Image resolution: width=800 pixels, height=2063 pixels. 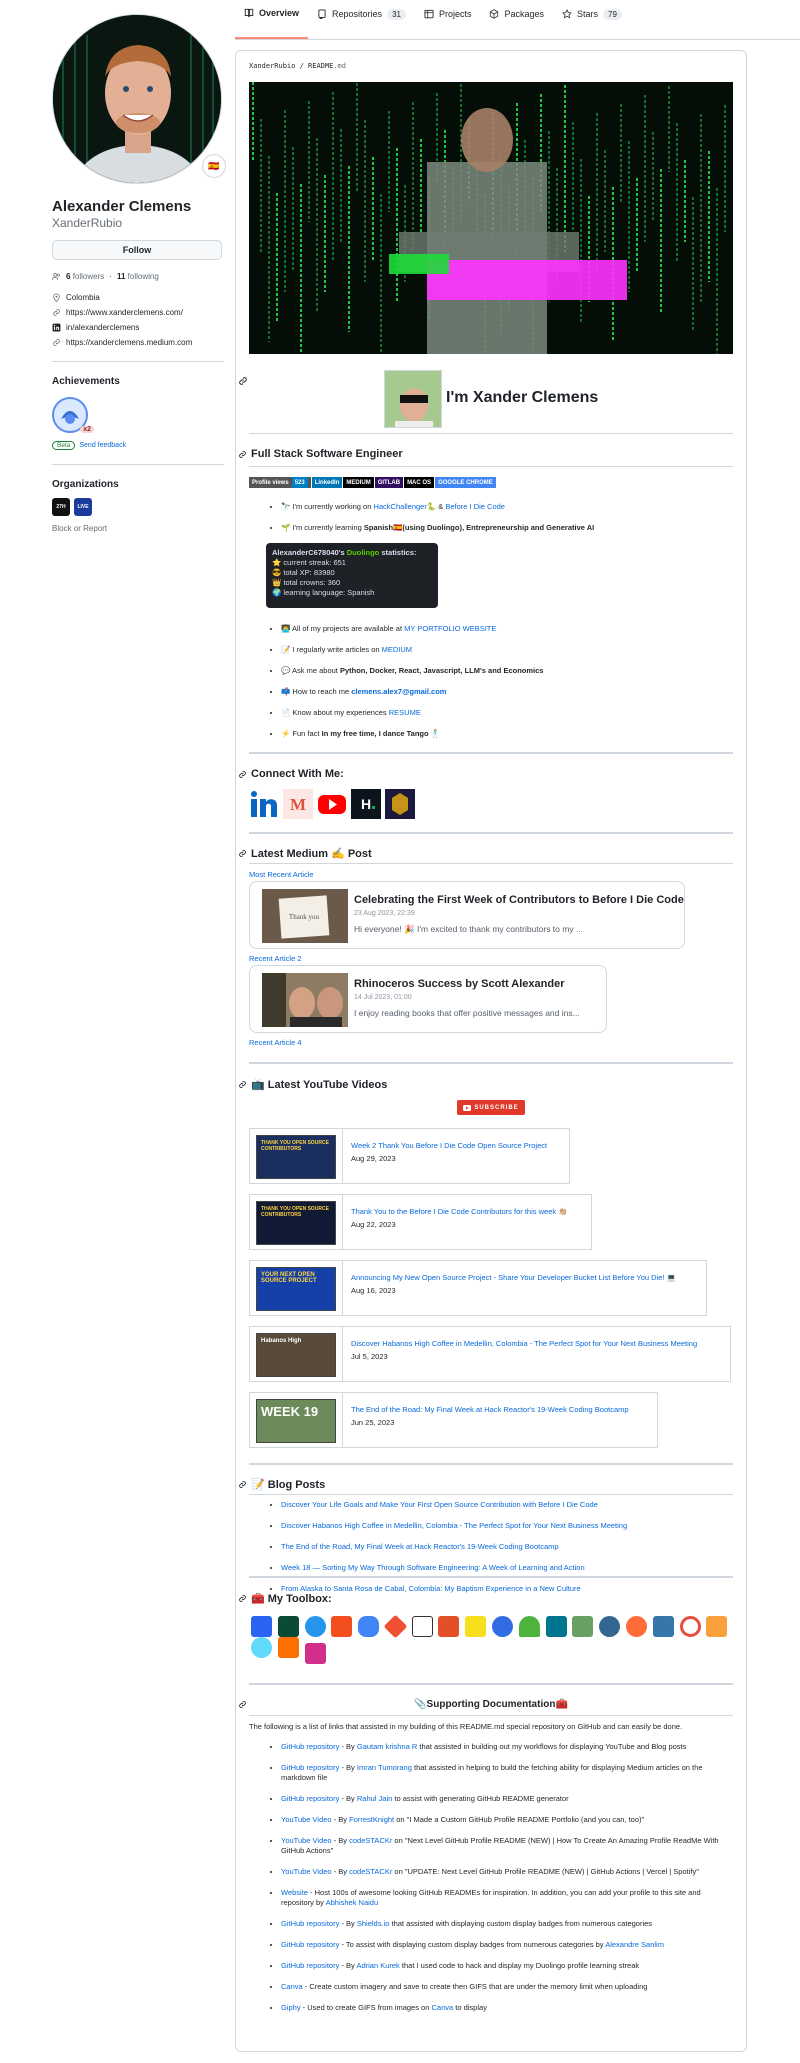 What do you see at coordinates (281, 874) in the screenshot?
I see `most-recent-article-link: Most Recent Article` at bounding box center [281, 874].